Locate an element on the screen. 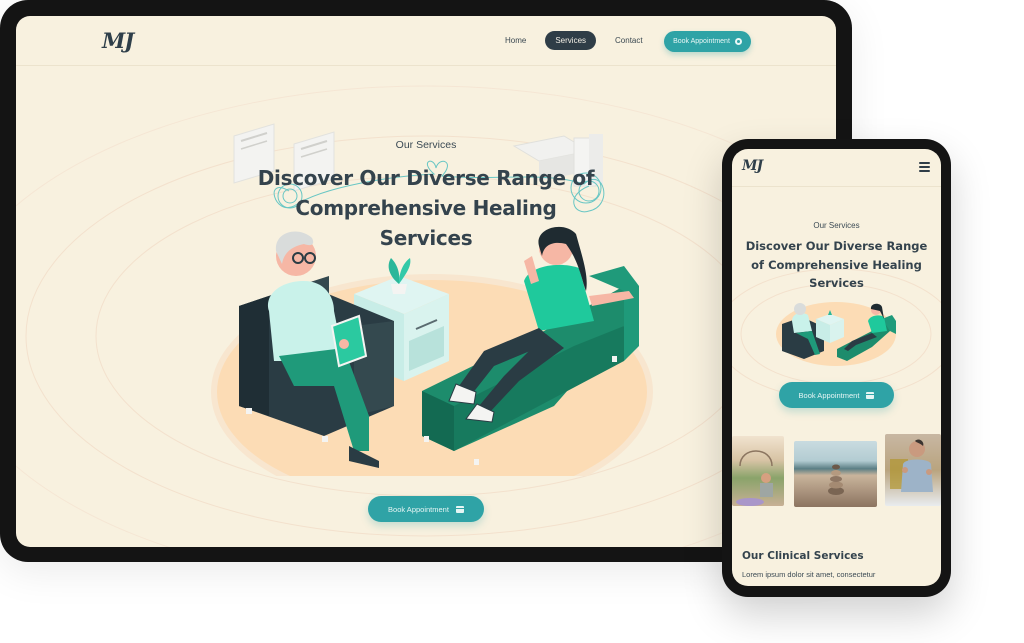 The image size is (1024, 643). book-appointment-label: Book Appointment is located at coordinates (701, 41).